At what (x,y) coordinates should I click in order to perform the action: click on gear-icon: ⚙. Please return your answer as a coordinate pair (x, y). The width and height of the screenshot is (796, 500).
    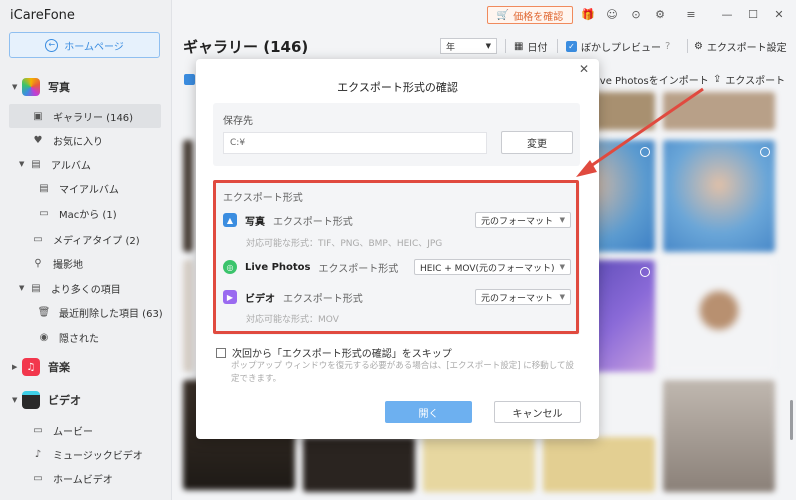
    Looking at the image, I should click on (698, 46).